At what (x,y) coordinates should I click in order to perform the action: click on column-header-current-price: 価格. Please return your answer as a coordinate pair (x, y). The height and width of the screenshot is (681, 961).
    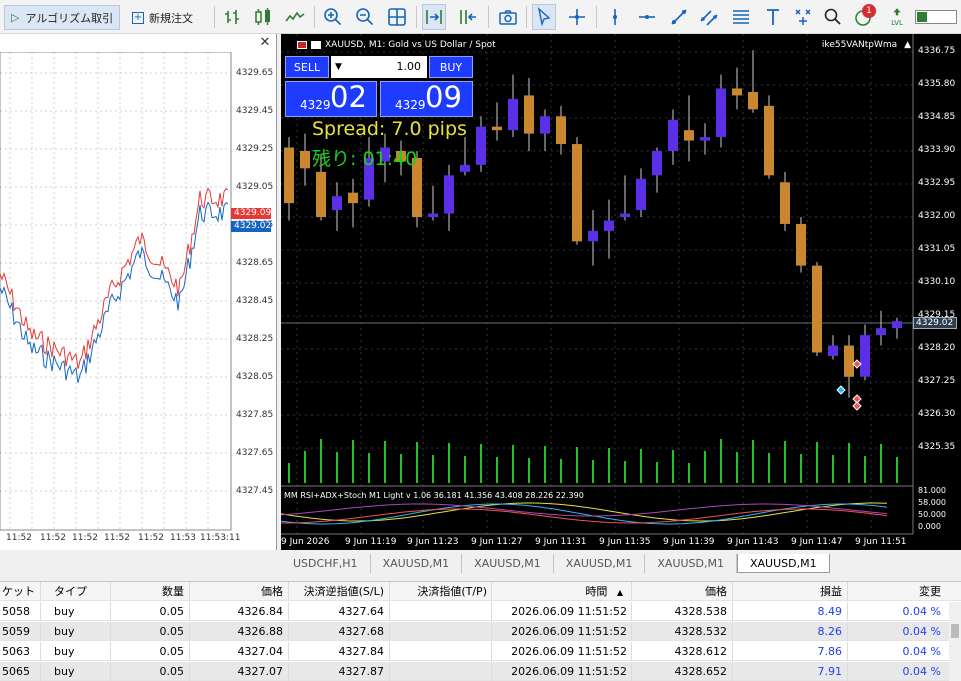
    Looking at the image, I should click on (679, 591).